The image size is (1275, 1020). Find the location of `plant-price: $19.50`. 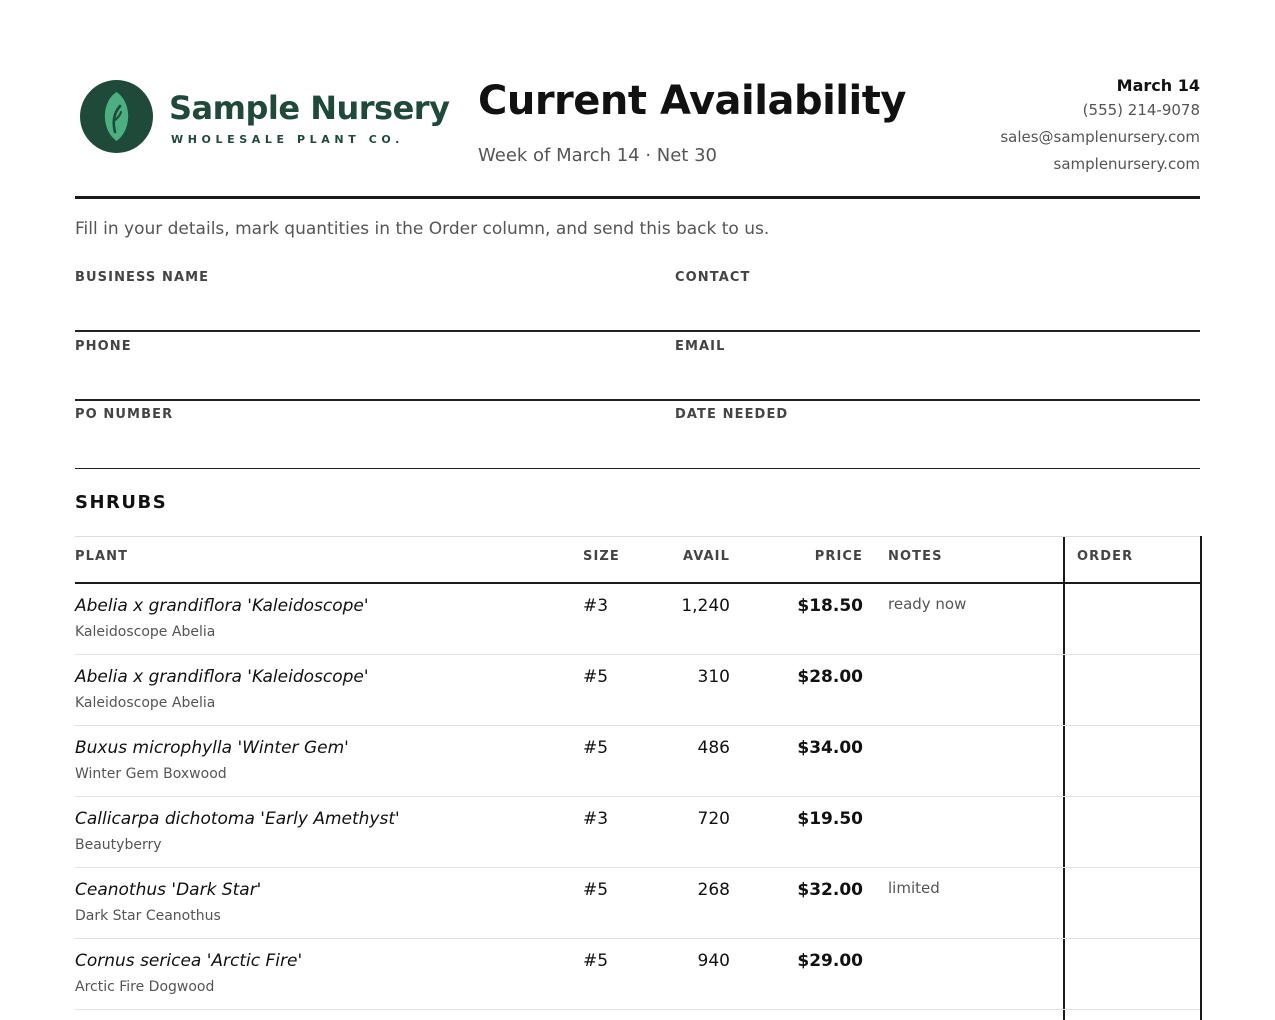

plant-price: $19.50 is located at coordinates (830, 819).